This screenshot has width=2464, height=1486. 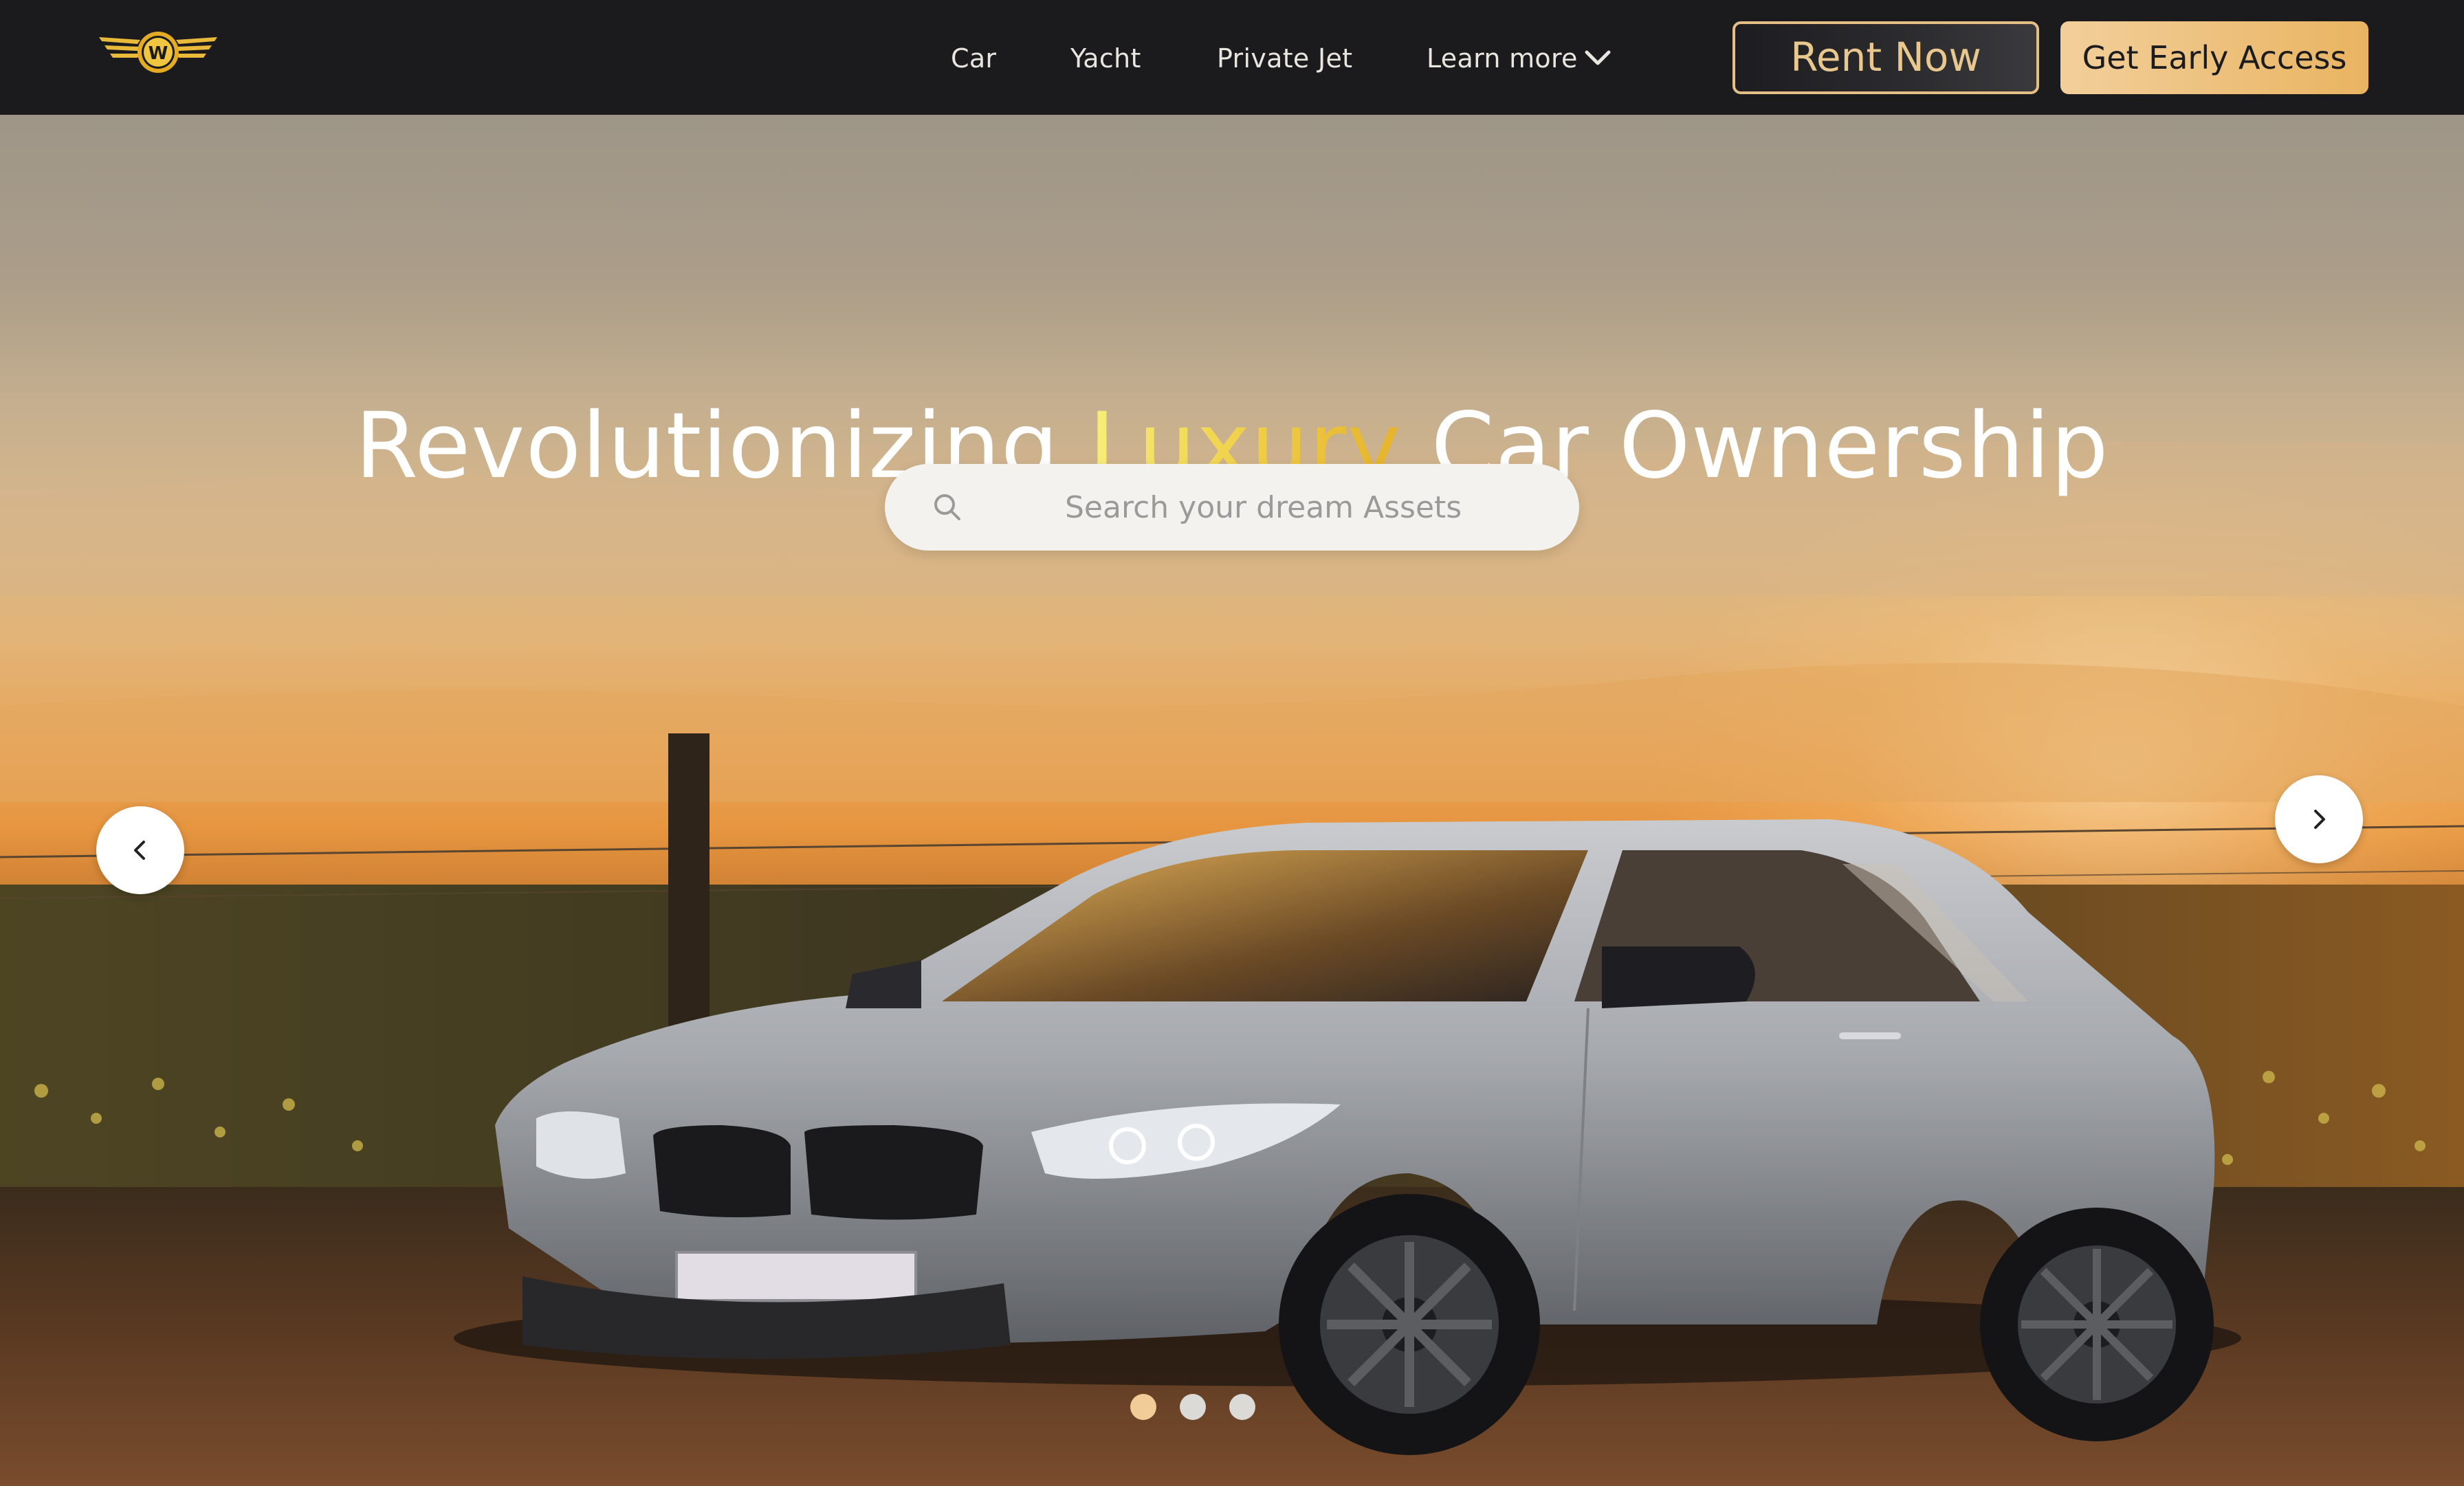 What do you see at coordinates (2214, 57) in the screenshot?
I see `get-early-access-button: Get Early Access` at bounding box center [2214, 57].